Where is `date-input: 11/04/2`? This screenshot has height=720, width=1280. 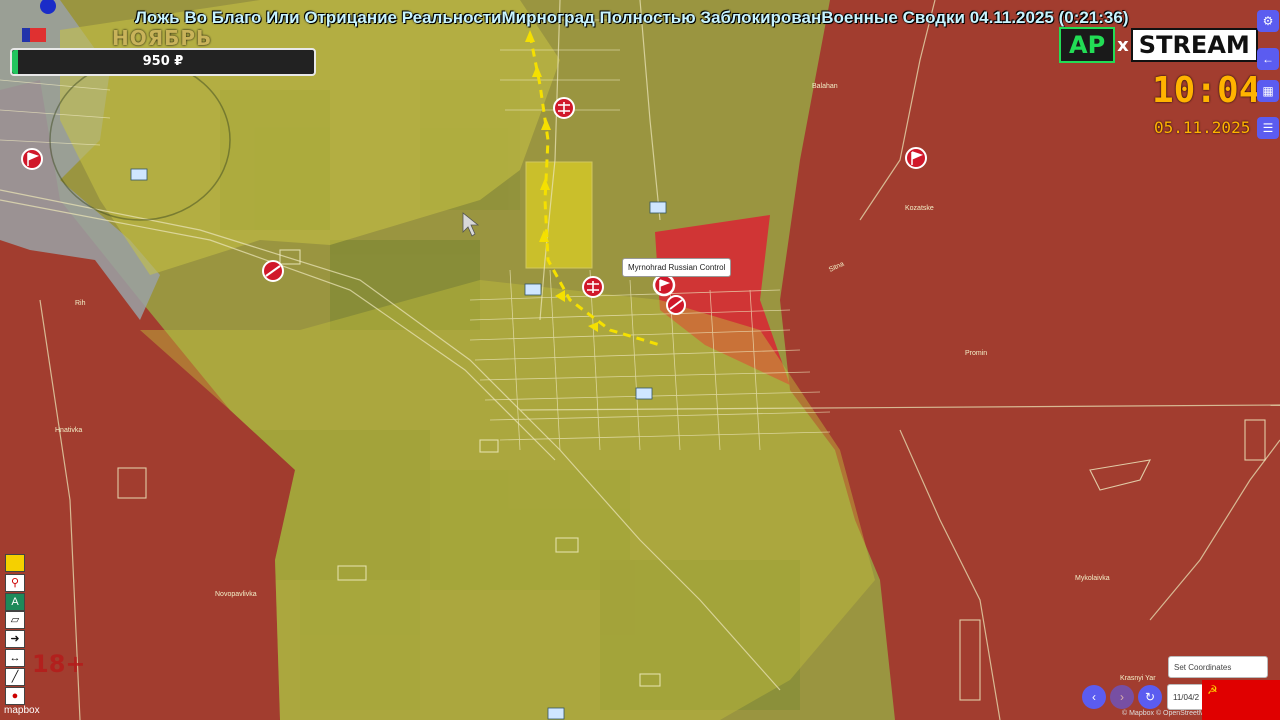 date-input: 11/04/2 is located at coordinates (1187, 697).